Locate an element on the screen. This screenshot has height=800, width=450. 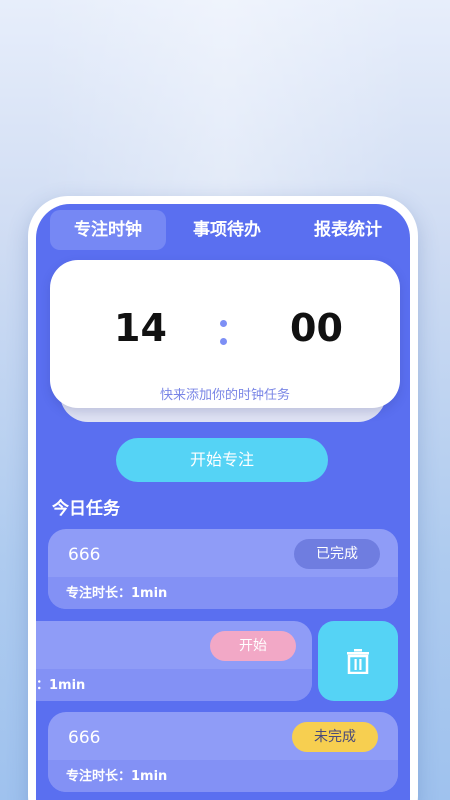
task-item-swiped: 开始 ：1min is located at coordinates (174, 661).